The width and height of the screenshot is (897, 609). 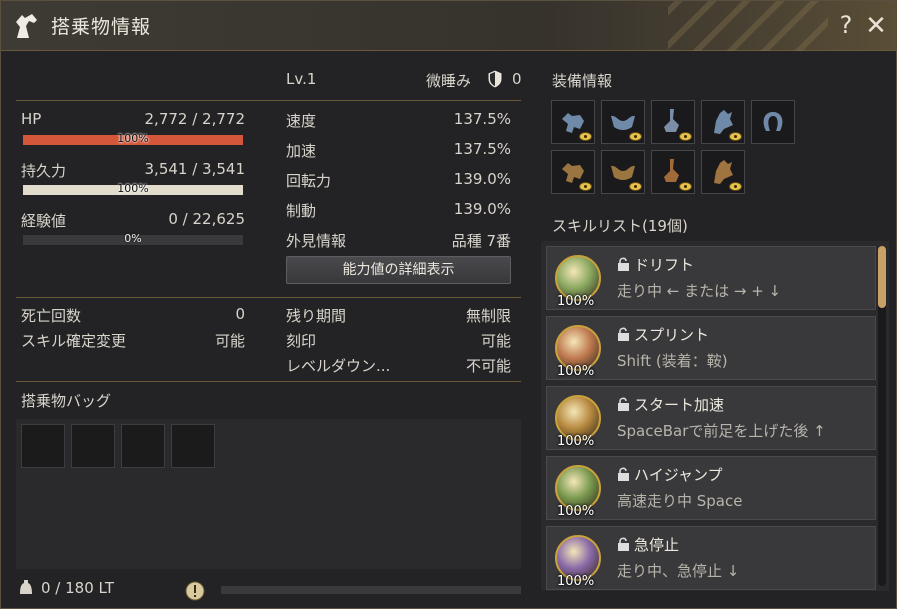 I want to click on stat-label-appearance: 外見情報, so click(x=316, y=241).